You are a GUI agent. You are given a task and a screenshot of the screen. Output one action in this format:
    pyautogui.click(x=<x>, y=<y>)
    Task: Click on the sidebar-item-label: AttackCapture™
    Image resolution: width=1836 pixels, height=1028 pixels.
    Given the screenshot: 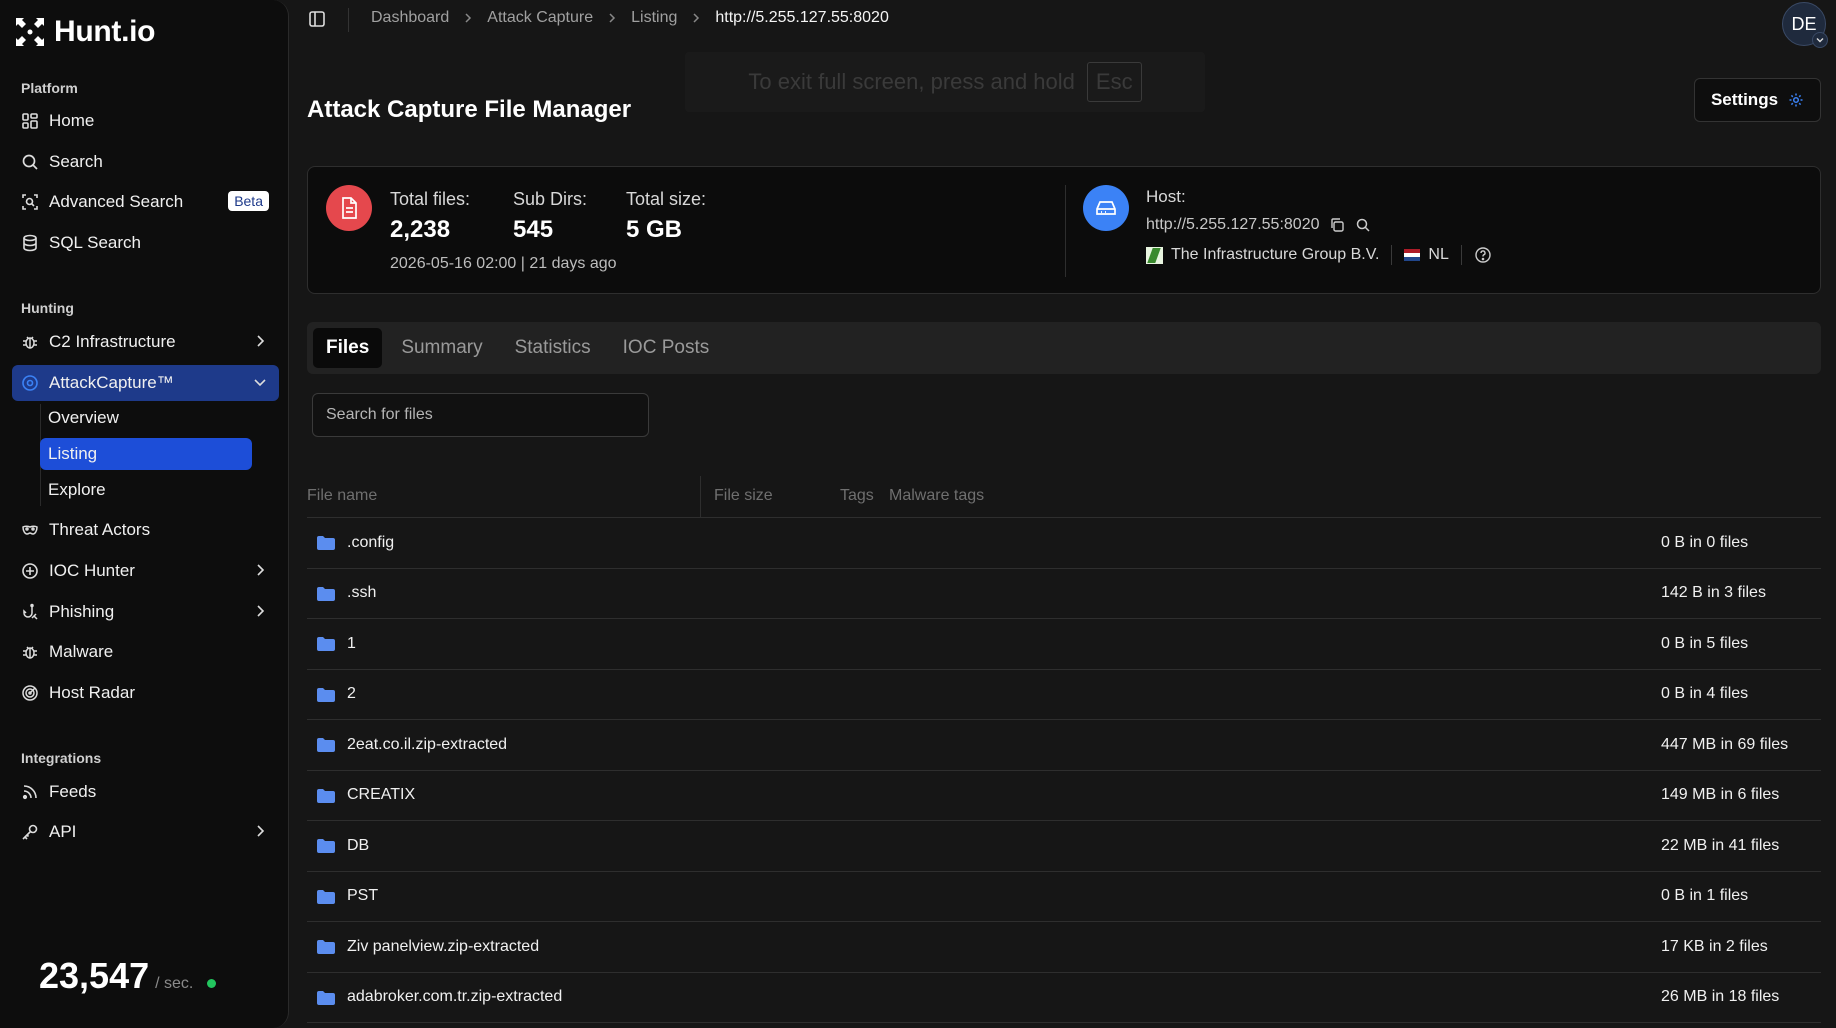 What is the action you would take?
    pyautogui.click(x=111, y=382)
    